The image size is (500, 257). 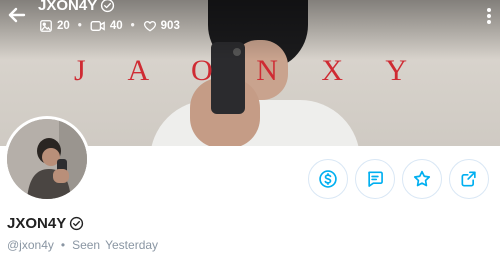 I want to click on header-username: JXON4Y, so click(x=68, y=7).